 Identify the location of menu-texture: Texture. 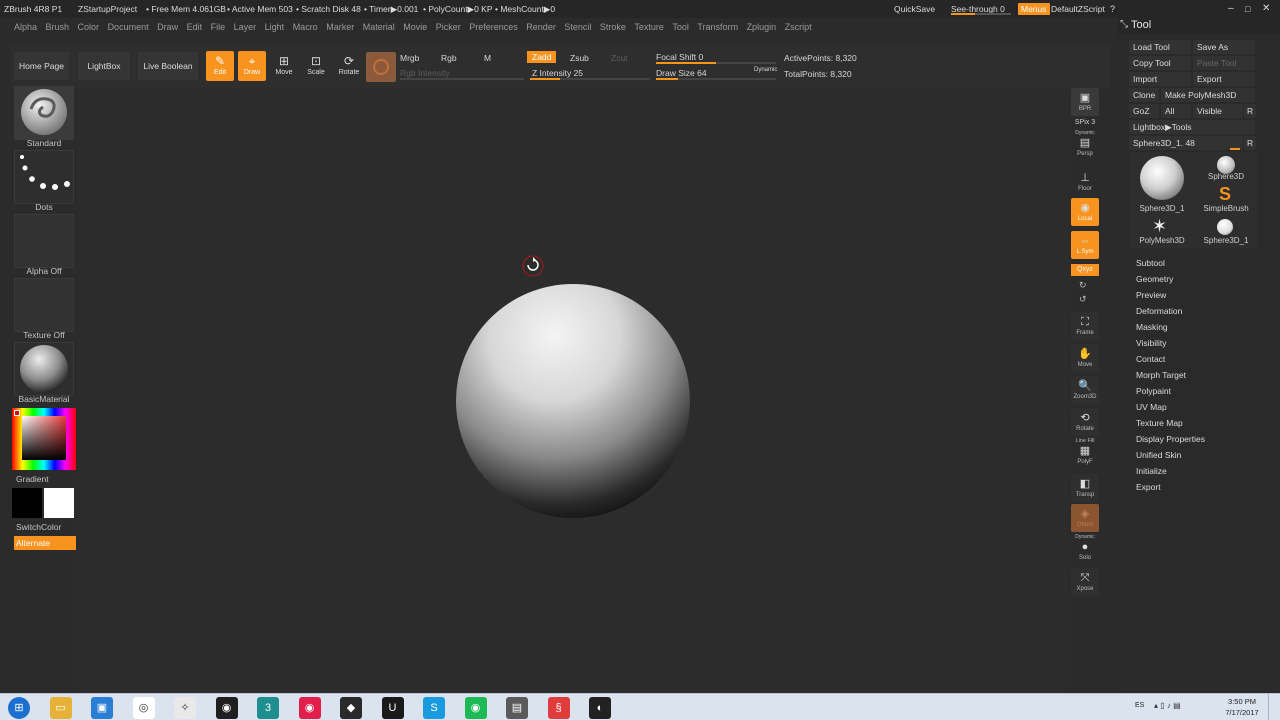
(649, 27).